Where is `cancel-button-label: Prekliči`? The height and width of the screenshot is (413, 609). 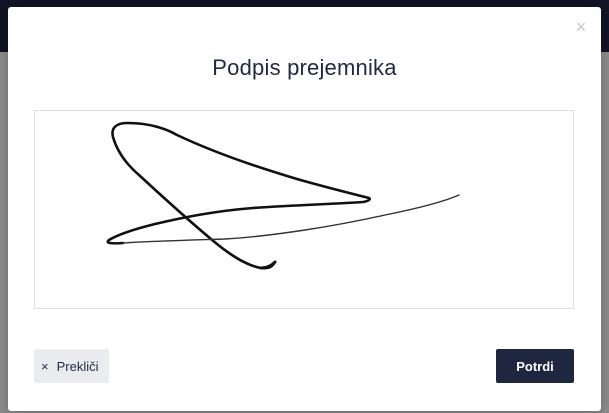
cancel-button-label: Prekliči is located at coordinates (77, 366).